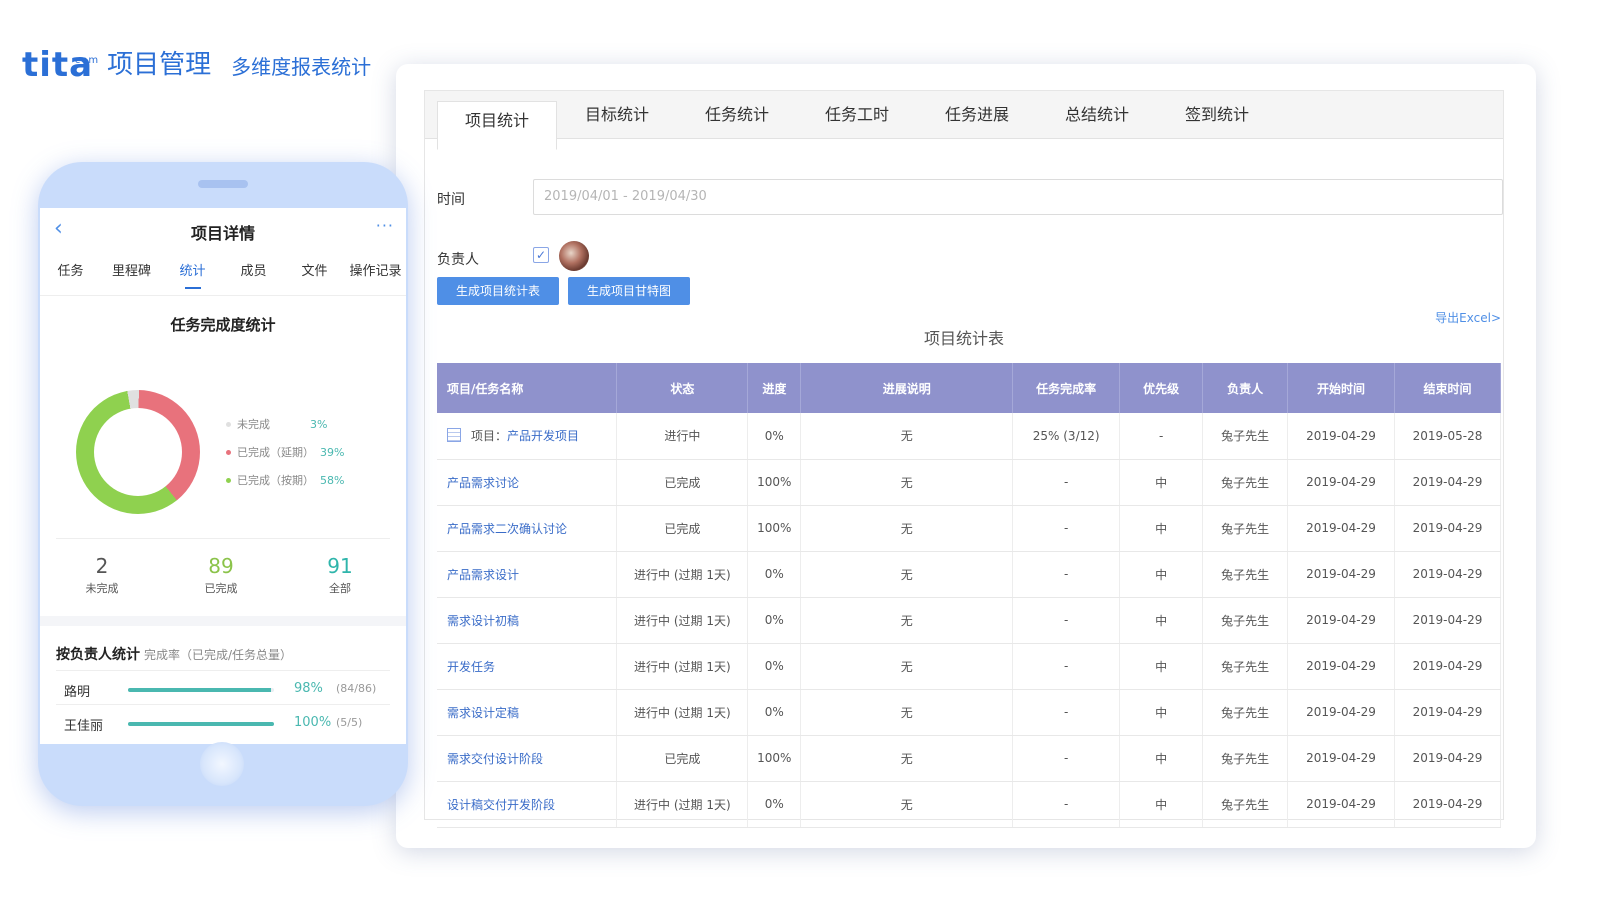 The height and width of the screenshot is (900, 1600). Describe the element at coordinates (253, 273) in the screenshot. I see `tab-members: 成员` at that location.